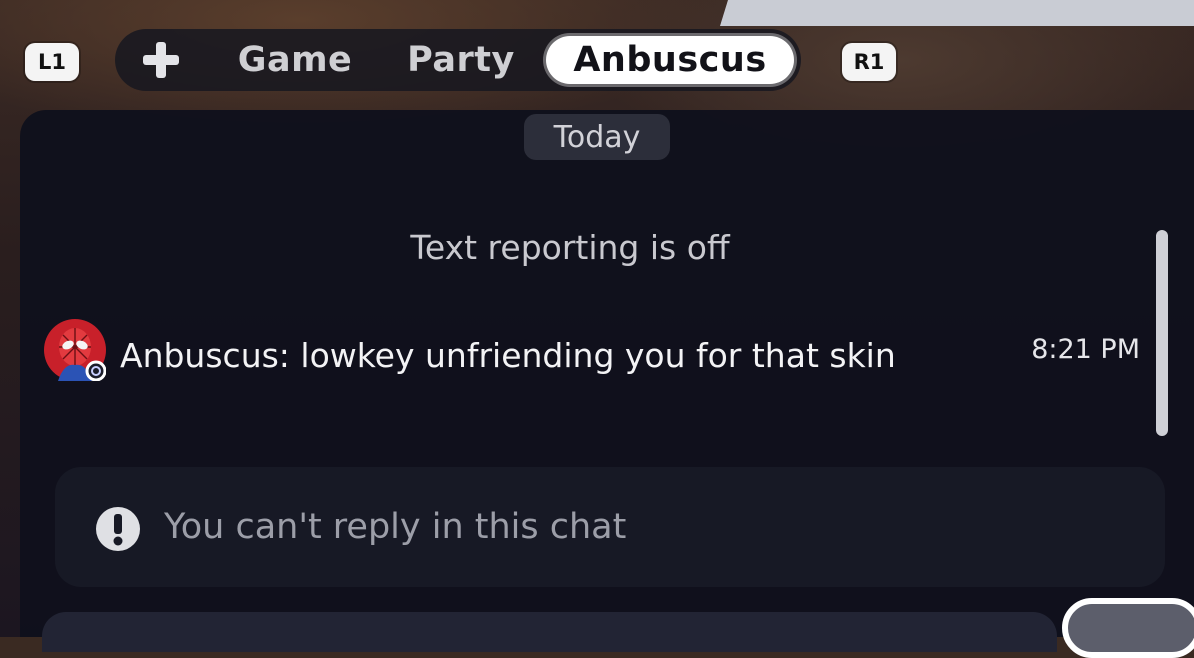 This screenshot has width=1194, height=658. Describe the element at coordinates (570, 247) in the screenshot. I see `reporting-notice: Text reporting is off` at that location.